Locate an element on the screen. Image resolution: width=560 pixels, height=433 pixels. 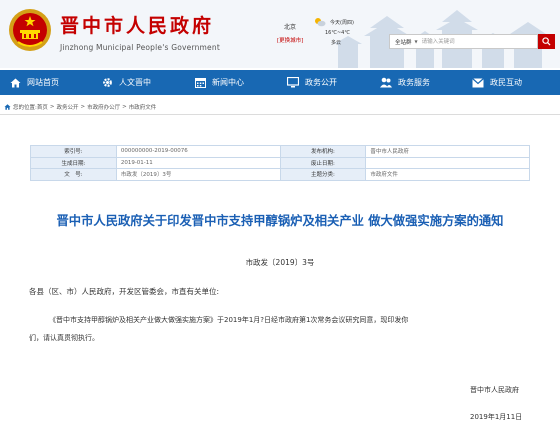
nav-item-home: 网站首页 is located at coordinates (34, 82).